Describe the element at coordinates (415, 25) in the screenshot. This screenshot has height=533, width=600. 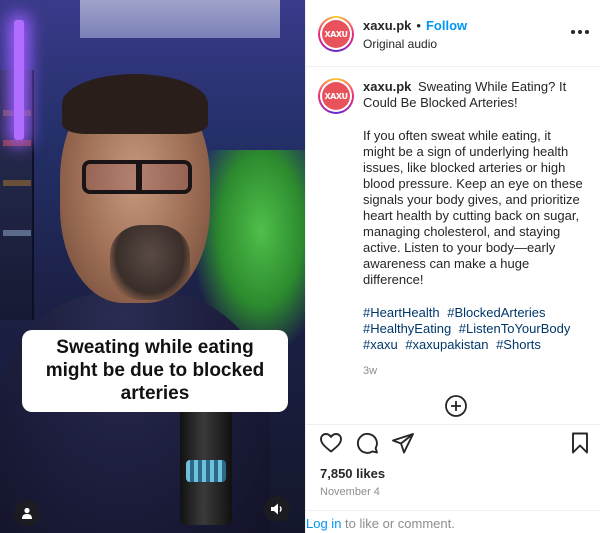
I see `header-user-line: xaxu.pk • Follow` at that location.